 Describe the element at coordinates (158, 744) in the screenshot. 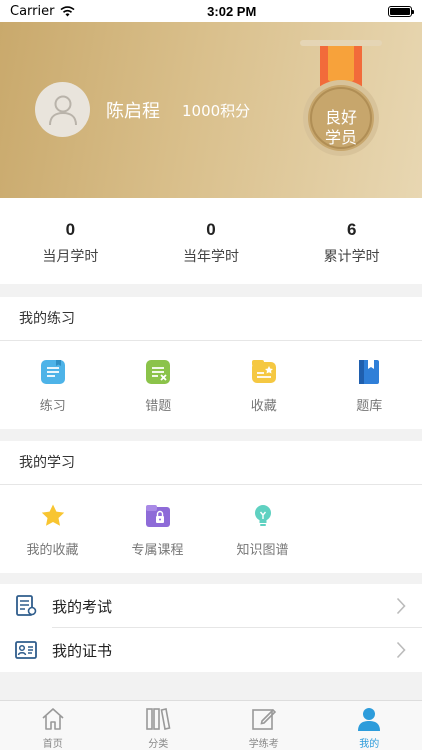

I see `tab-label: 分类` at that location.